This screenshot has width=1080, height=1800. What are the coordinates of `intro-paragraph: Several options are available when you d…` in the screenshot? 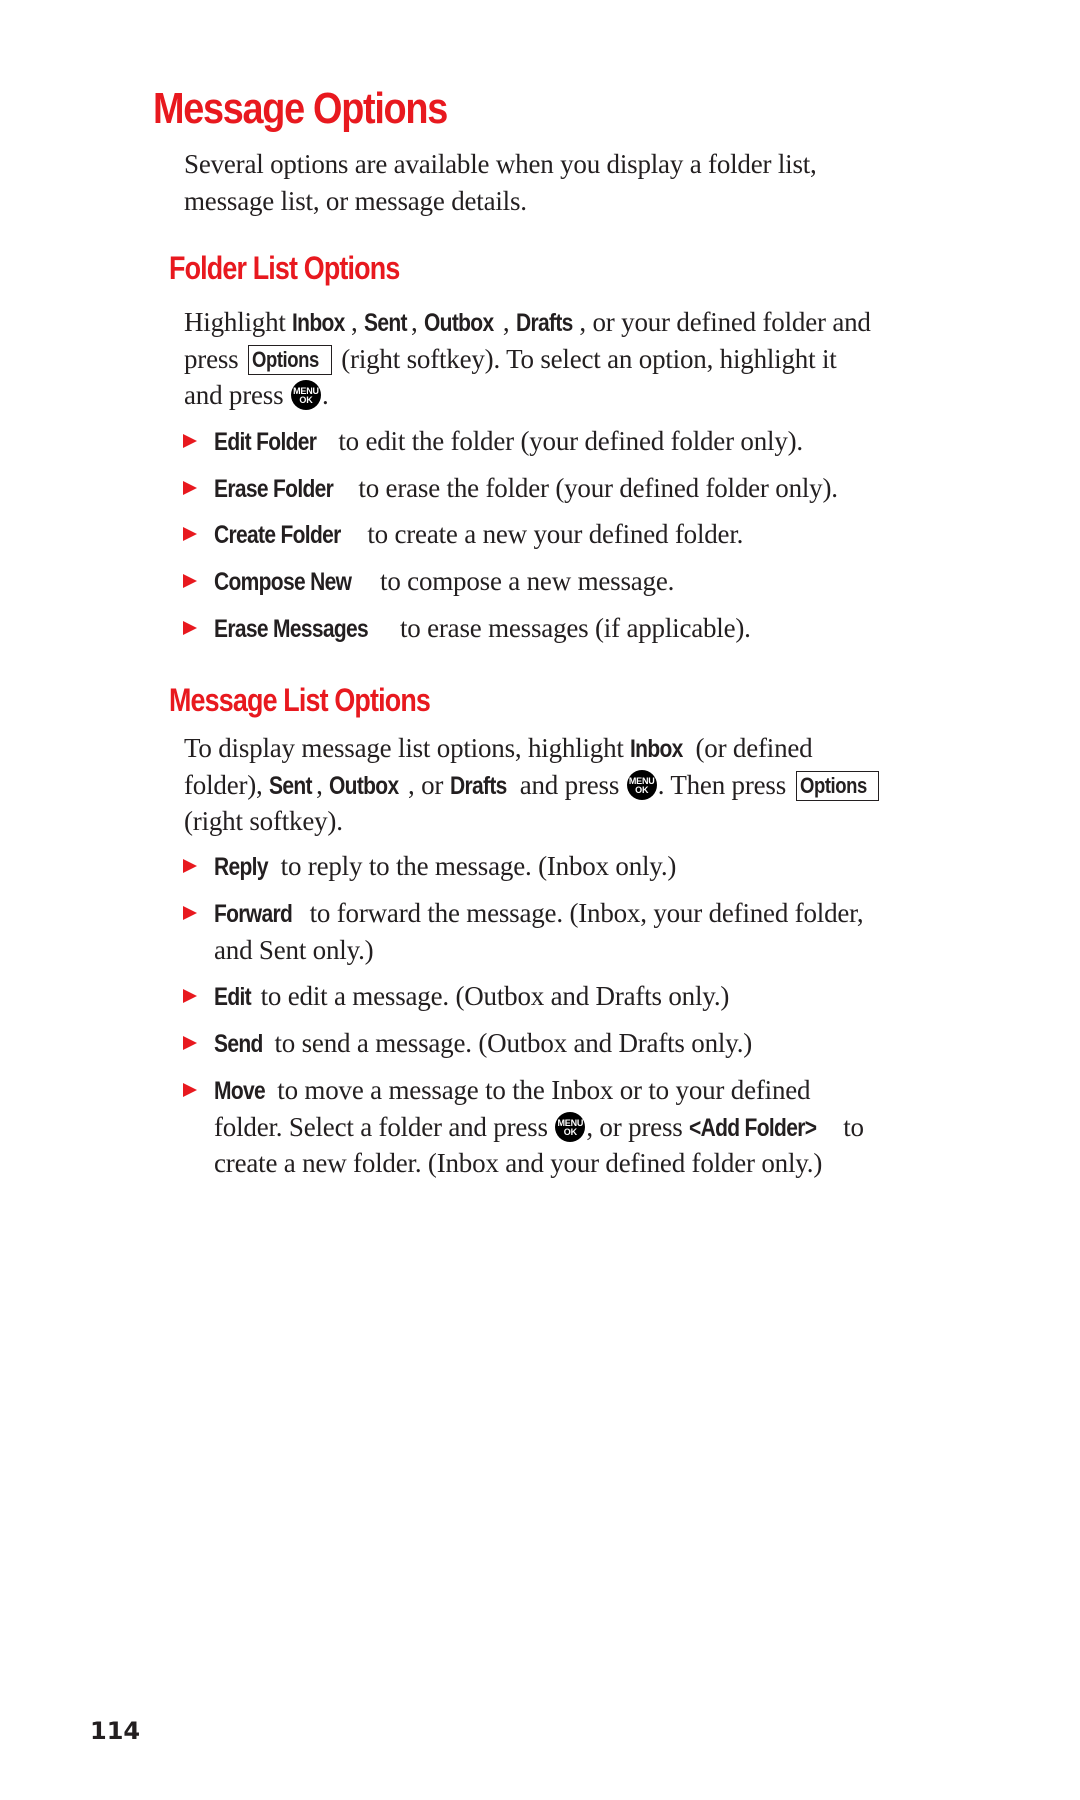 It's located at (579, 182).